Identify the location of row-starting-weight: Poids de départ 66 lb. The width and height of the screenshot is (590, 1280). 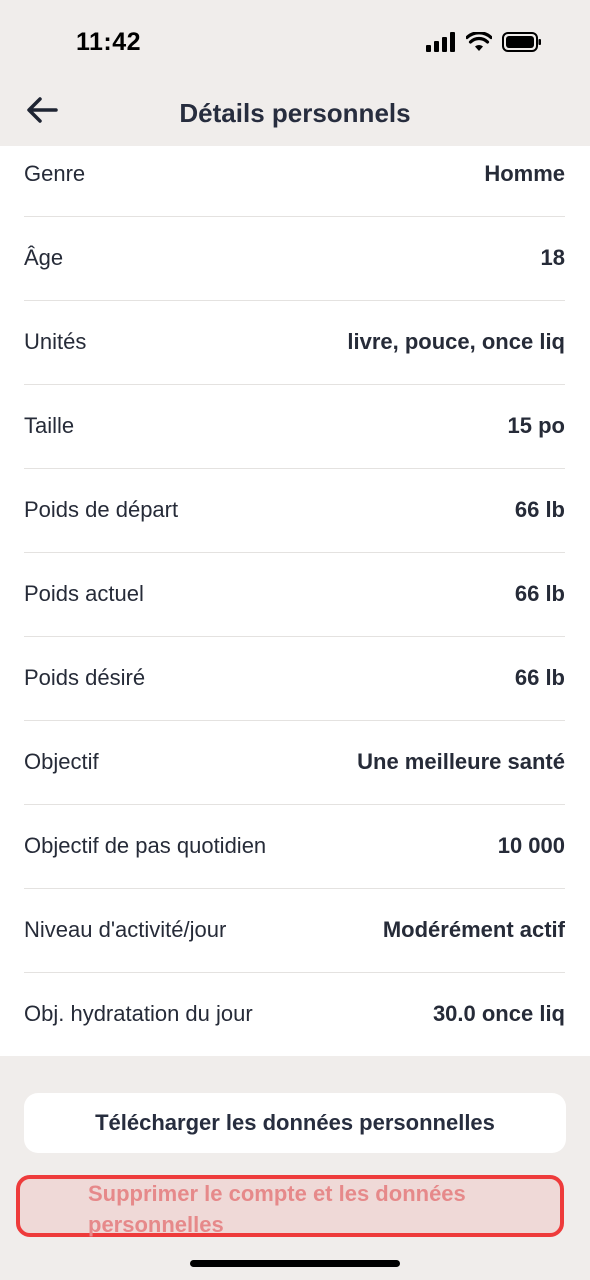
(294, 510).